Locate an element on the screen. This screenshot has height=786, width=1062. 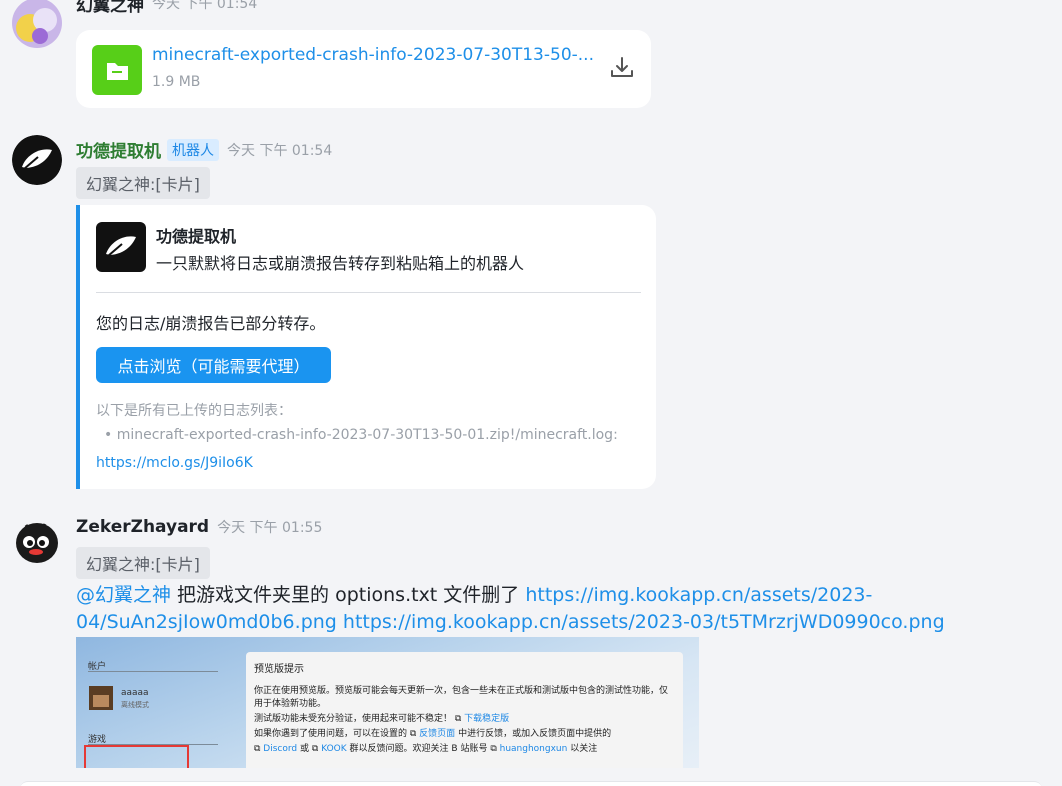
card-divider is located at coordinates (368, 292).